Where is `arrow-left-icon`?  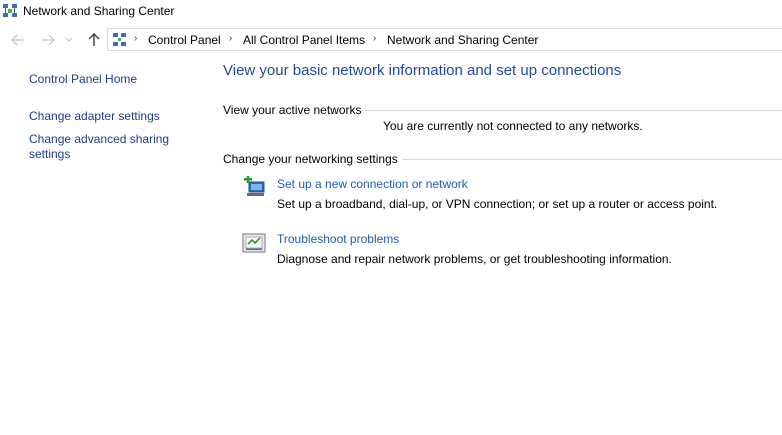 arrow-left-icon is located at coordinates (17, 39).